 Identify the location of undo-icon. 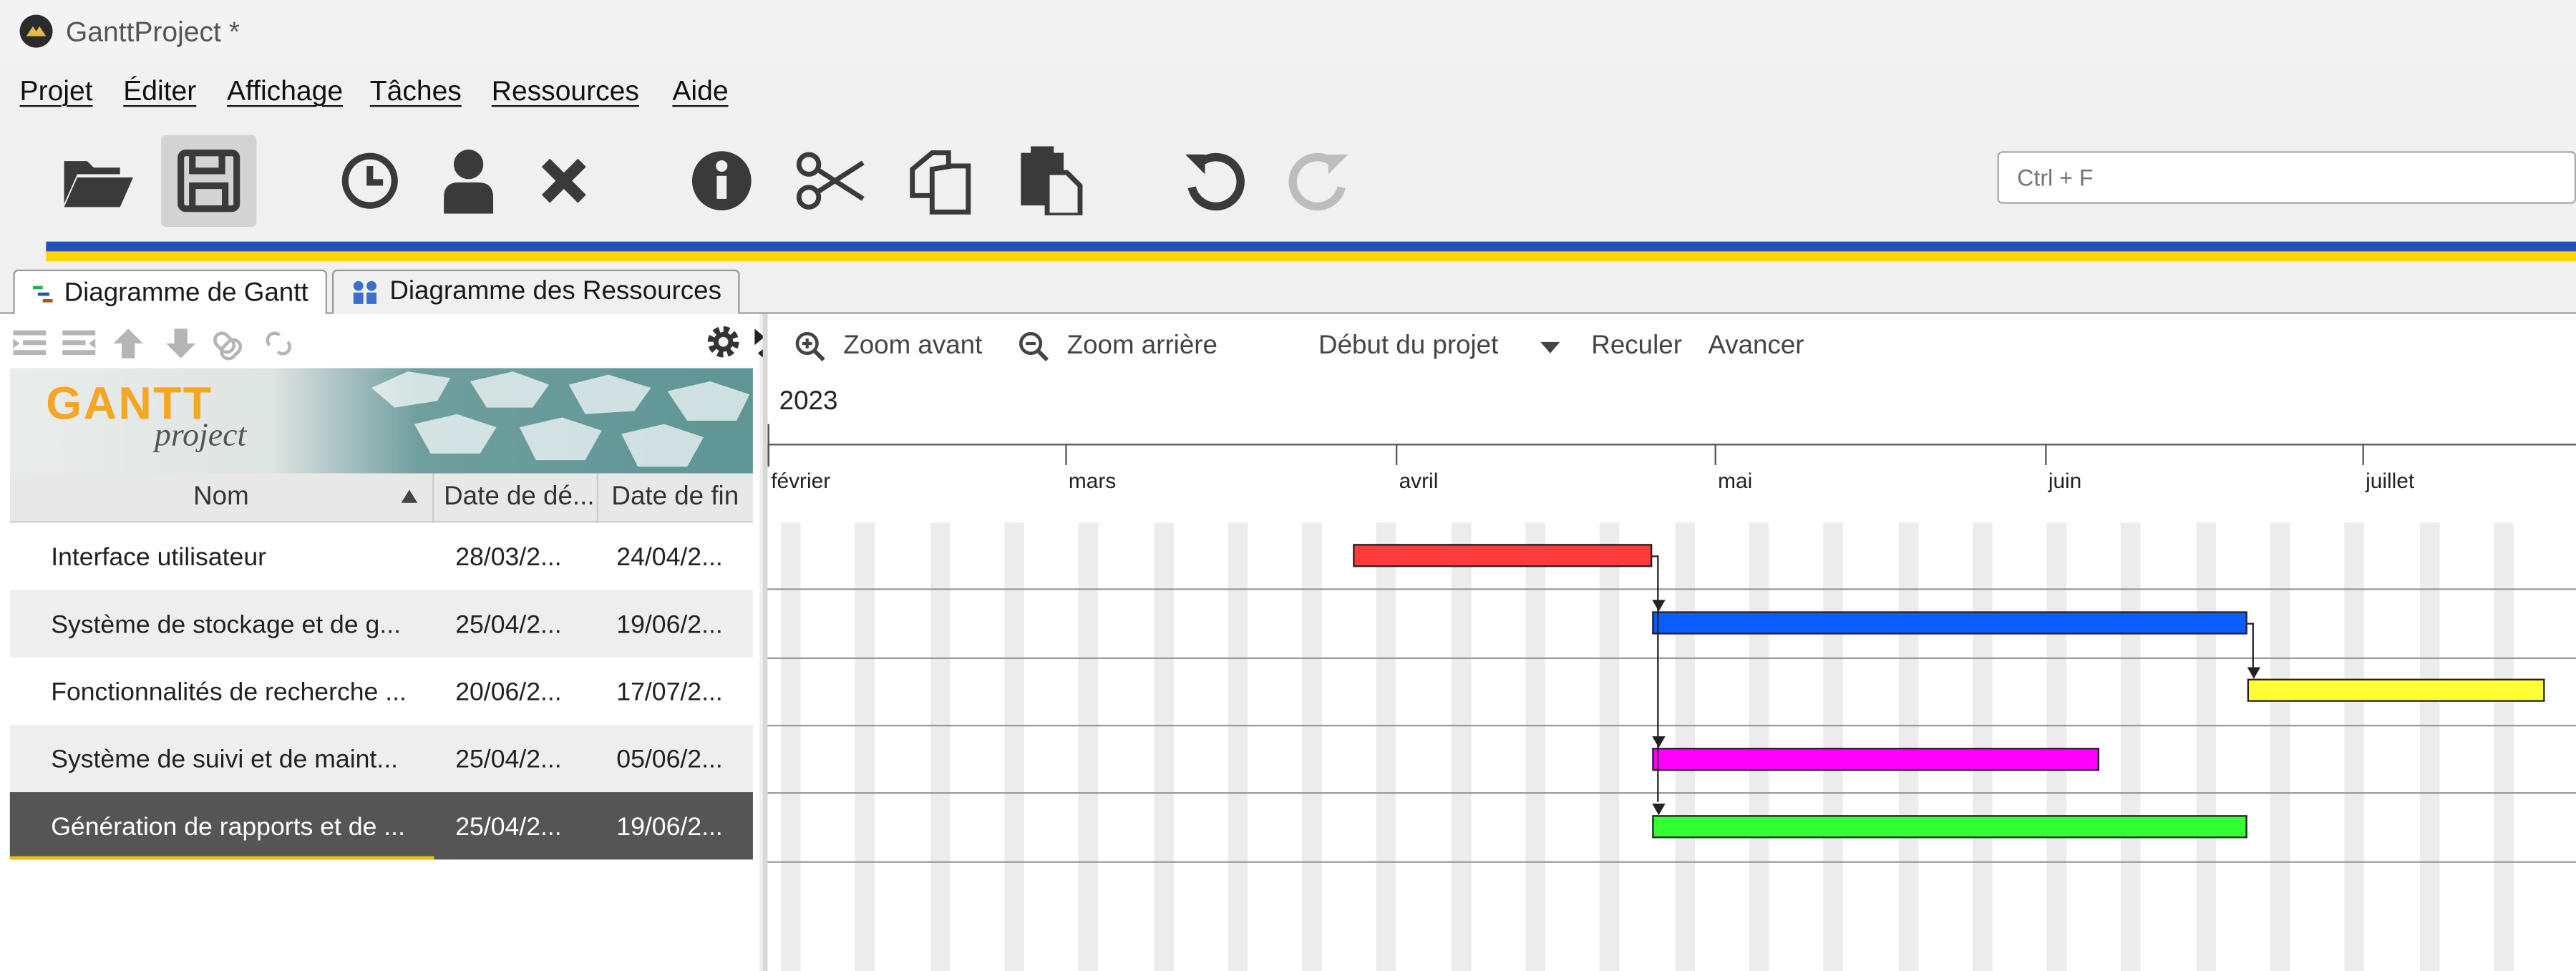
(1215, 181).